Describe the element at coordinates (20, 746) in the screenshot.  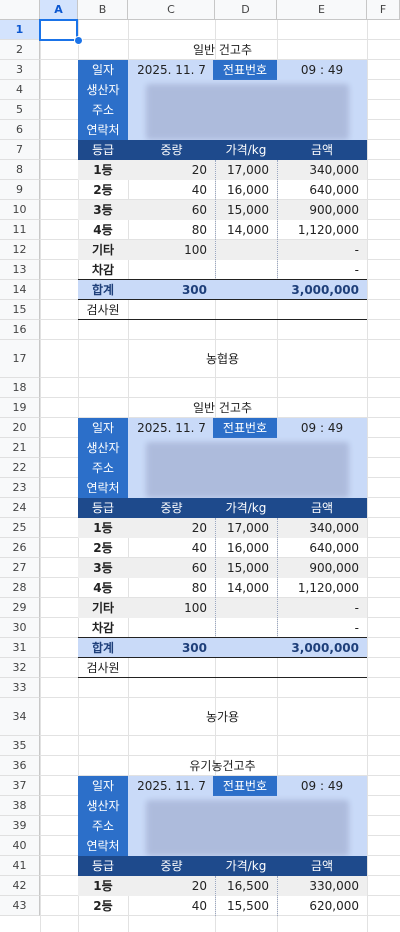
I see `row-header-35: 35` at that location.